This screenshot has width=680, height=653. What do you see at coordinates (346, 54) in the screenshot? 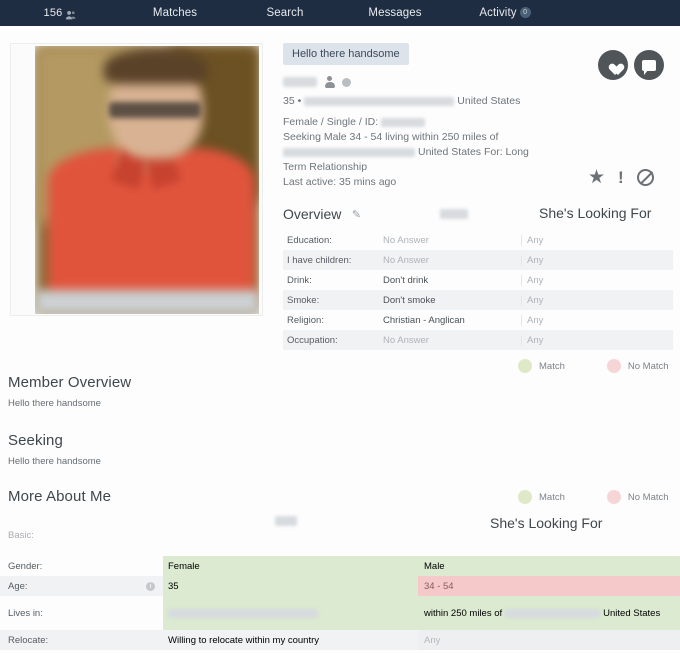
I see `greeting-tag: Hello there handsome` at bounding box center [346, 54].